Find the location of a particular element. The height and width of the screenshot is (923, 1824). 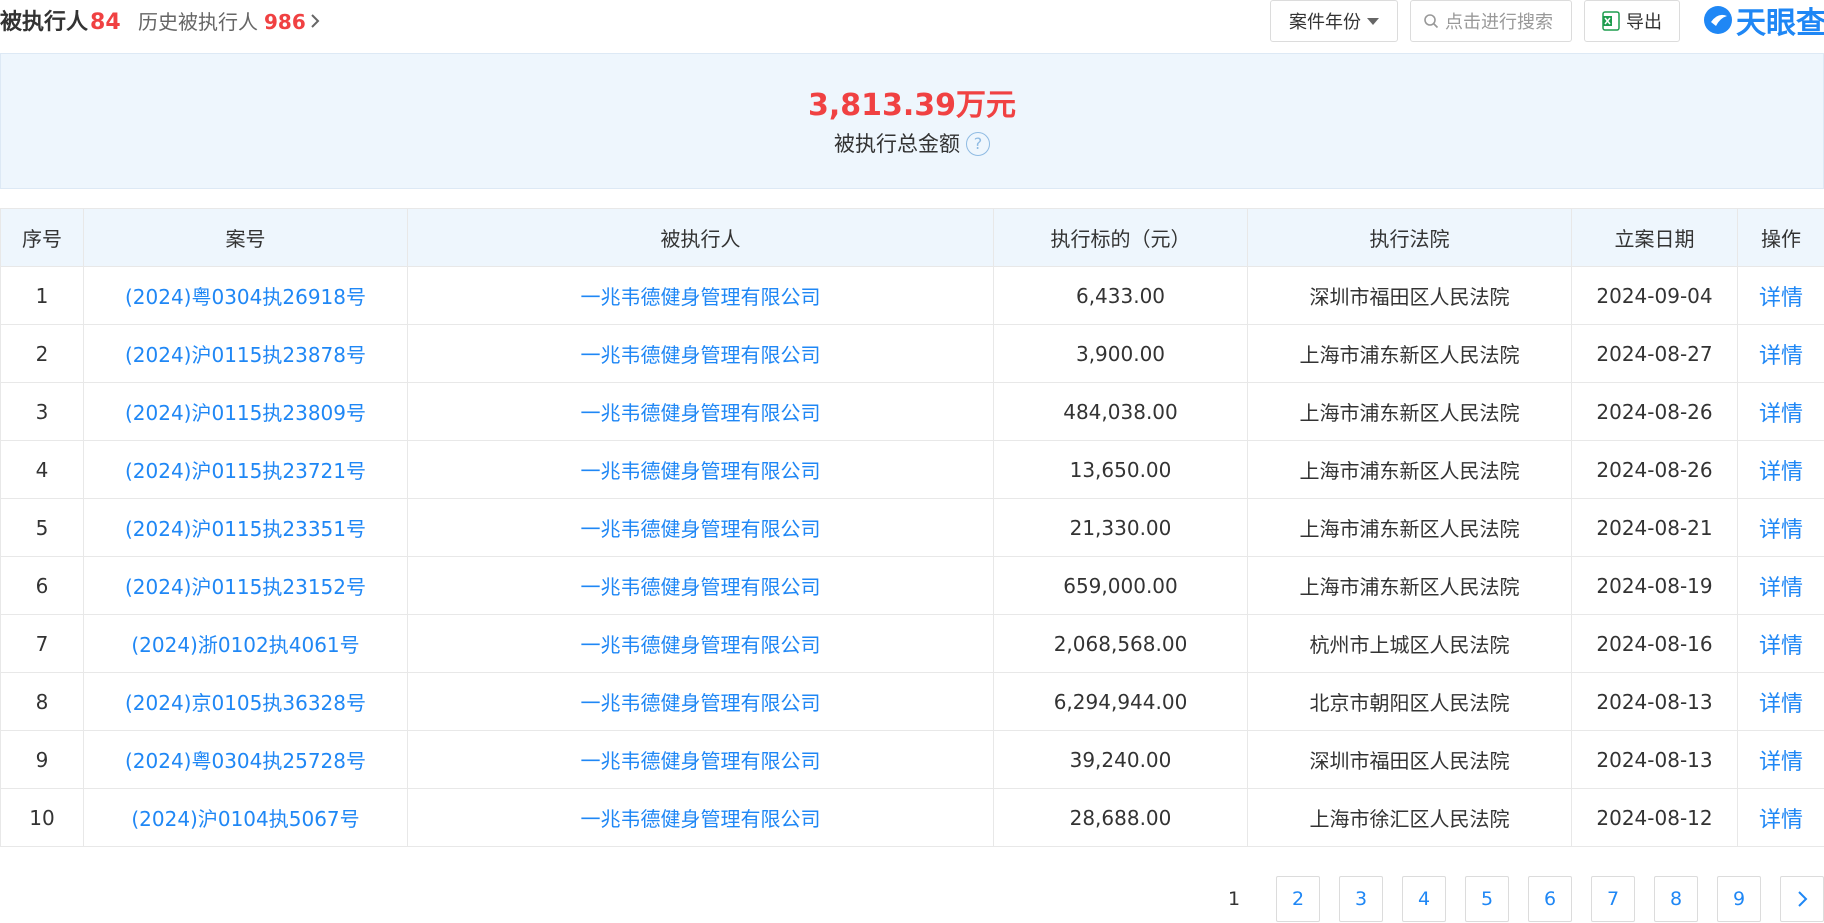

cell-amount: 3,900.00 is located at coordinates (1120, 353).